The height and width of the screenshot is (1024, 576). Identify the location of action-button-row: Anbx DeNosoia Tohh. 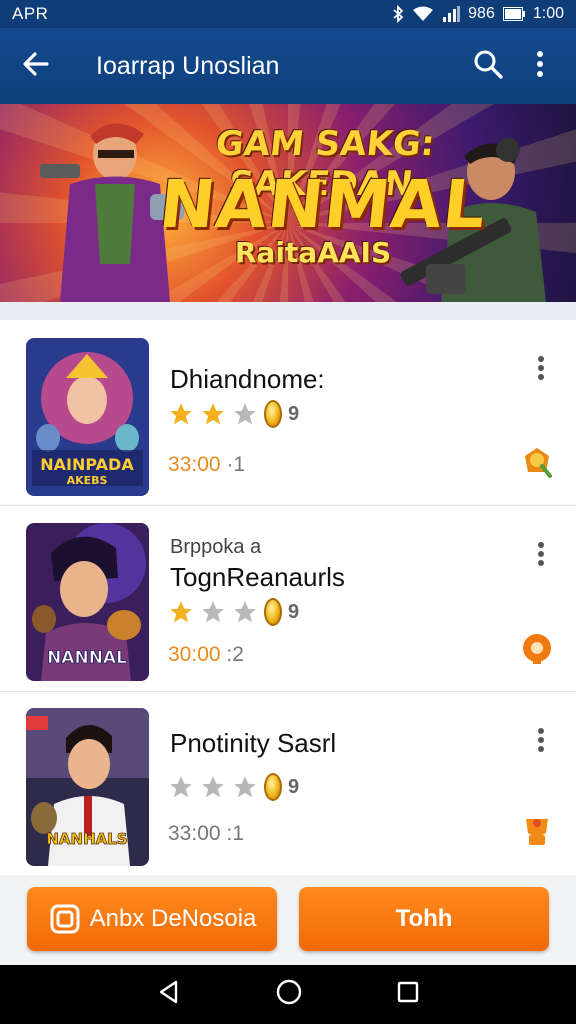
(288, 920).